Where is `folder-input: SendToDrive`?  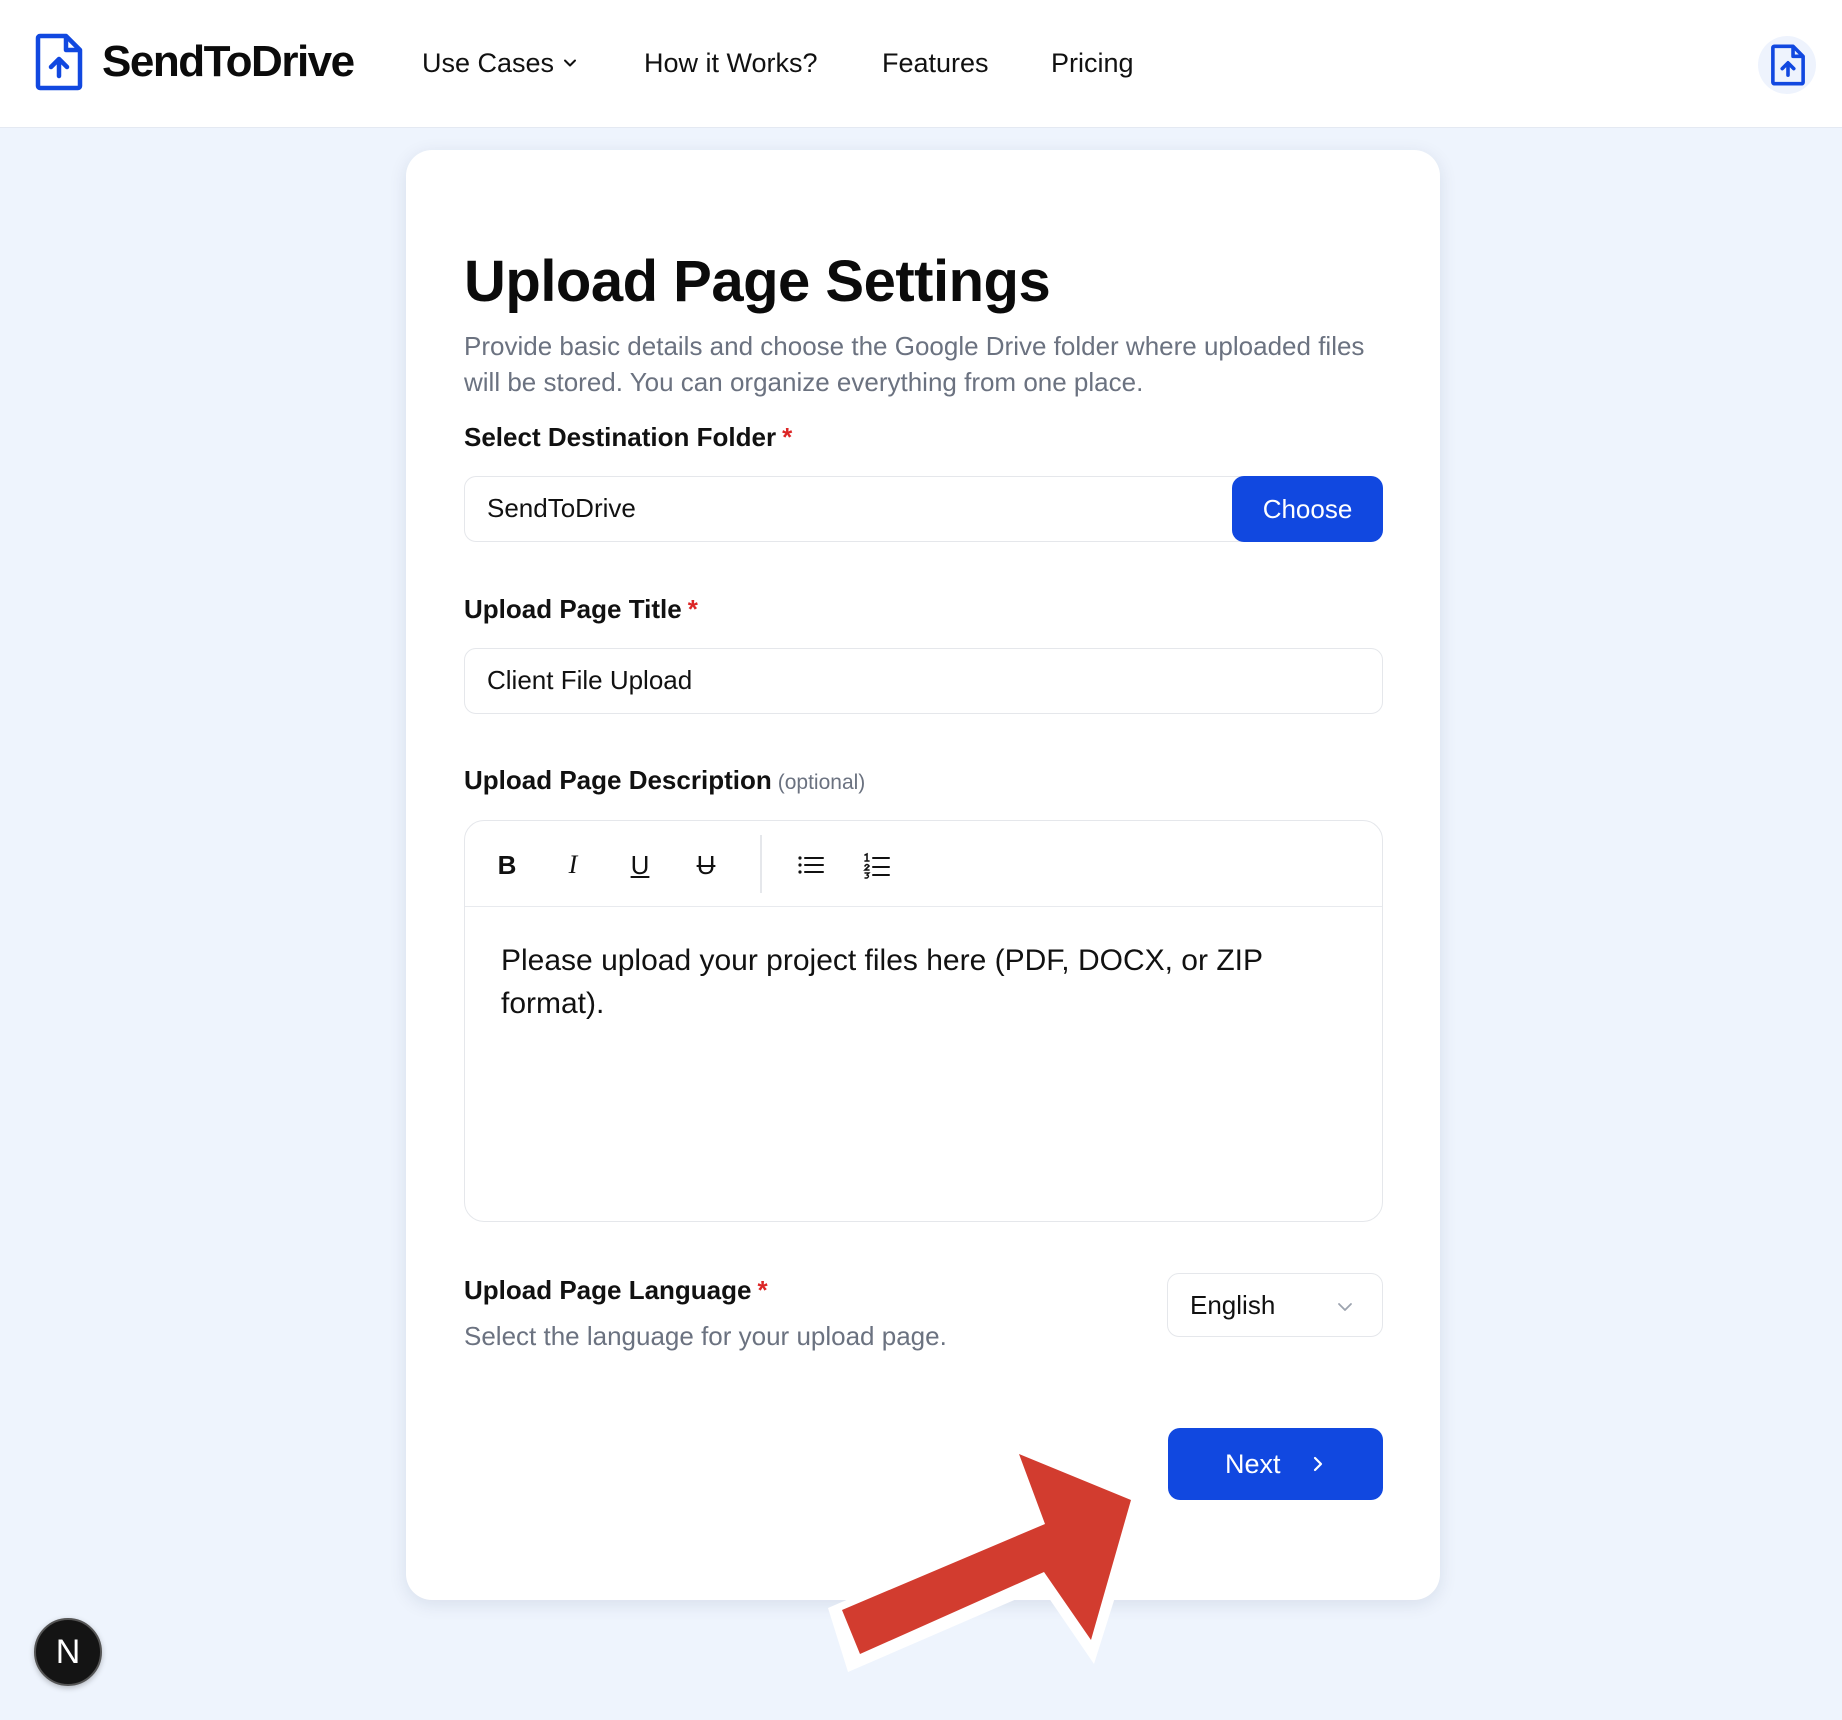
folder-input: SendToDrive is located at coordinates (864, 509).